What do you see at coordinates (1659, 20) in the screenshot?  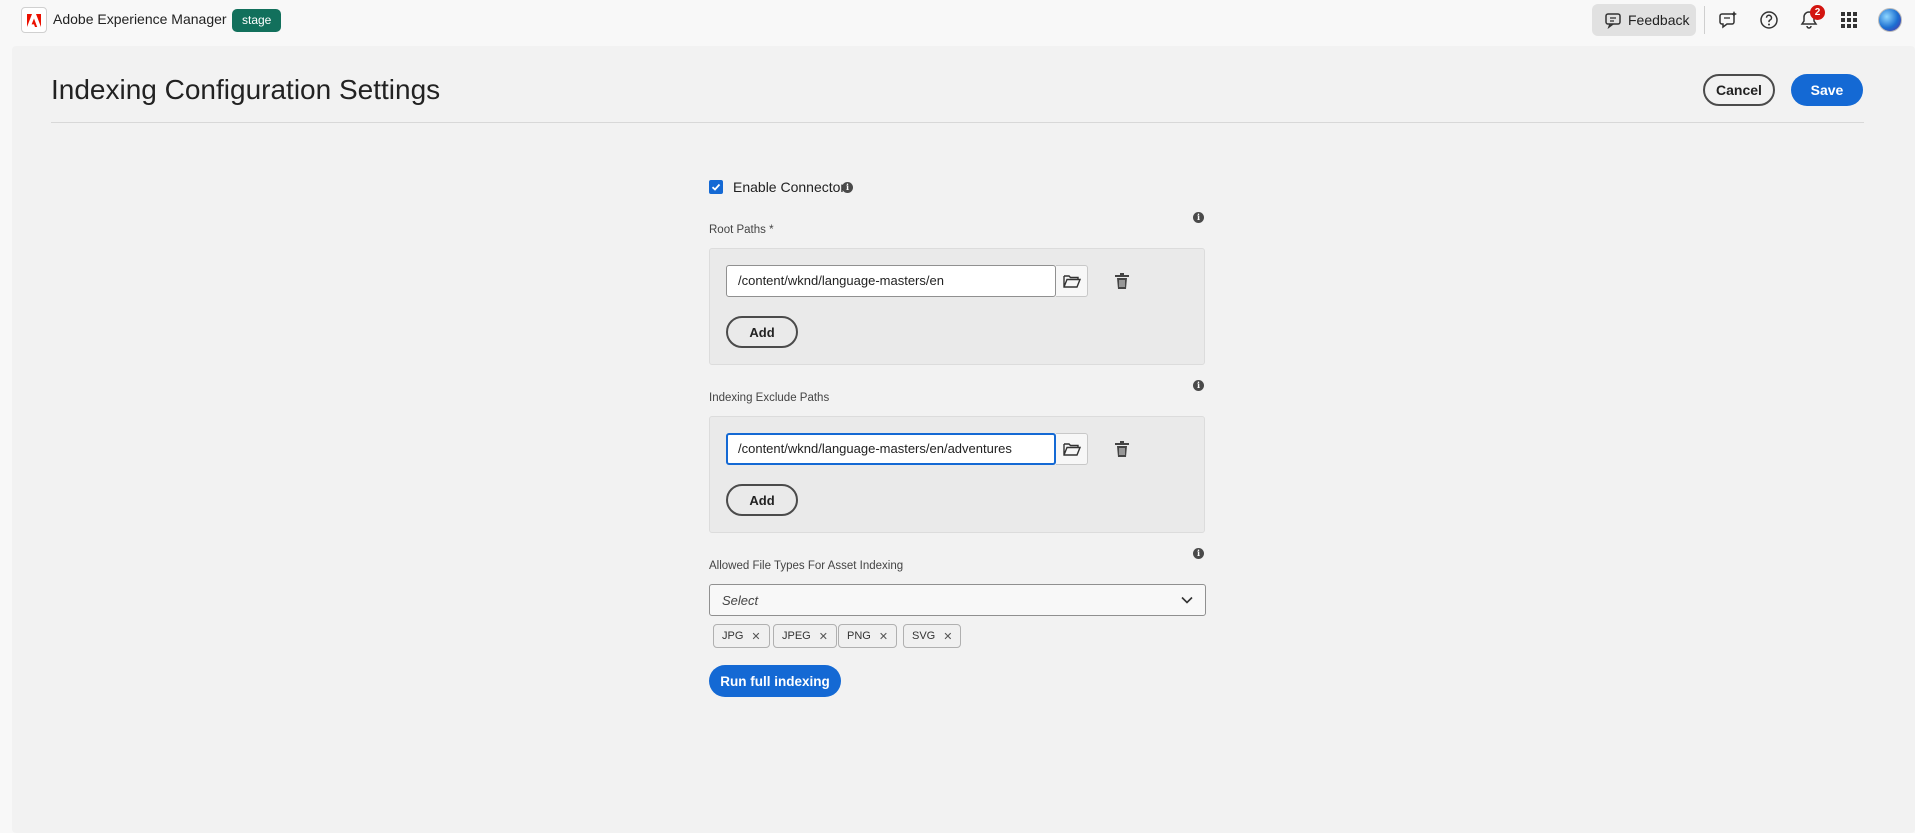 I see `feedback-label: Feedback` at bounding box center [1659, 20].